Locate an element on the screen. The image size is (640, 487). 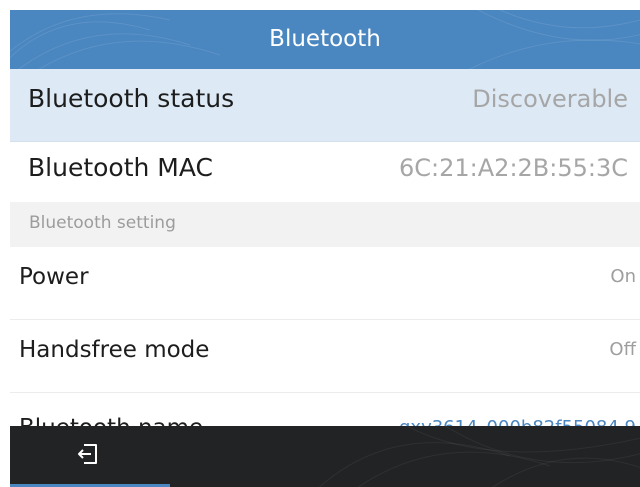
row-power: Power On is located at coordinates (325, 283).